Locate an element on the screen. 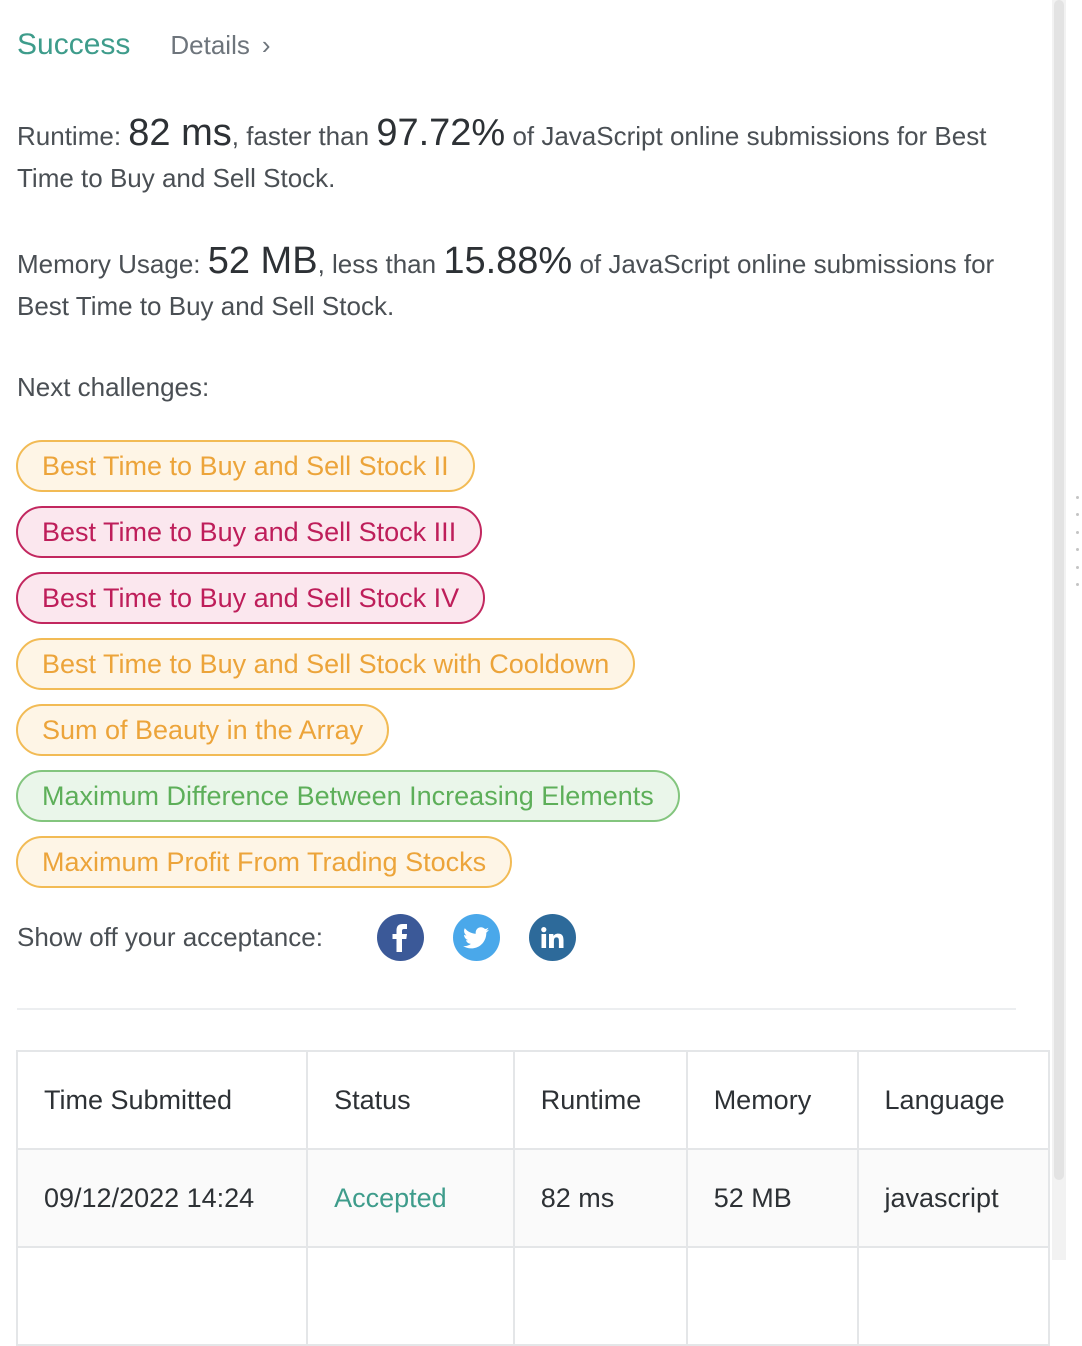 This screenshot has width=1082, height=1346. memory-label: Memory Usage: is located at coordinates (109, 264).